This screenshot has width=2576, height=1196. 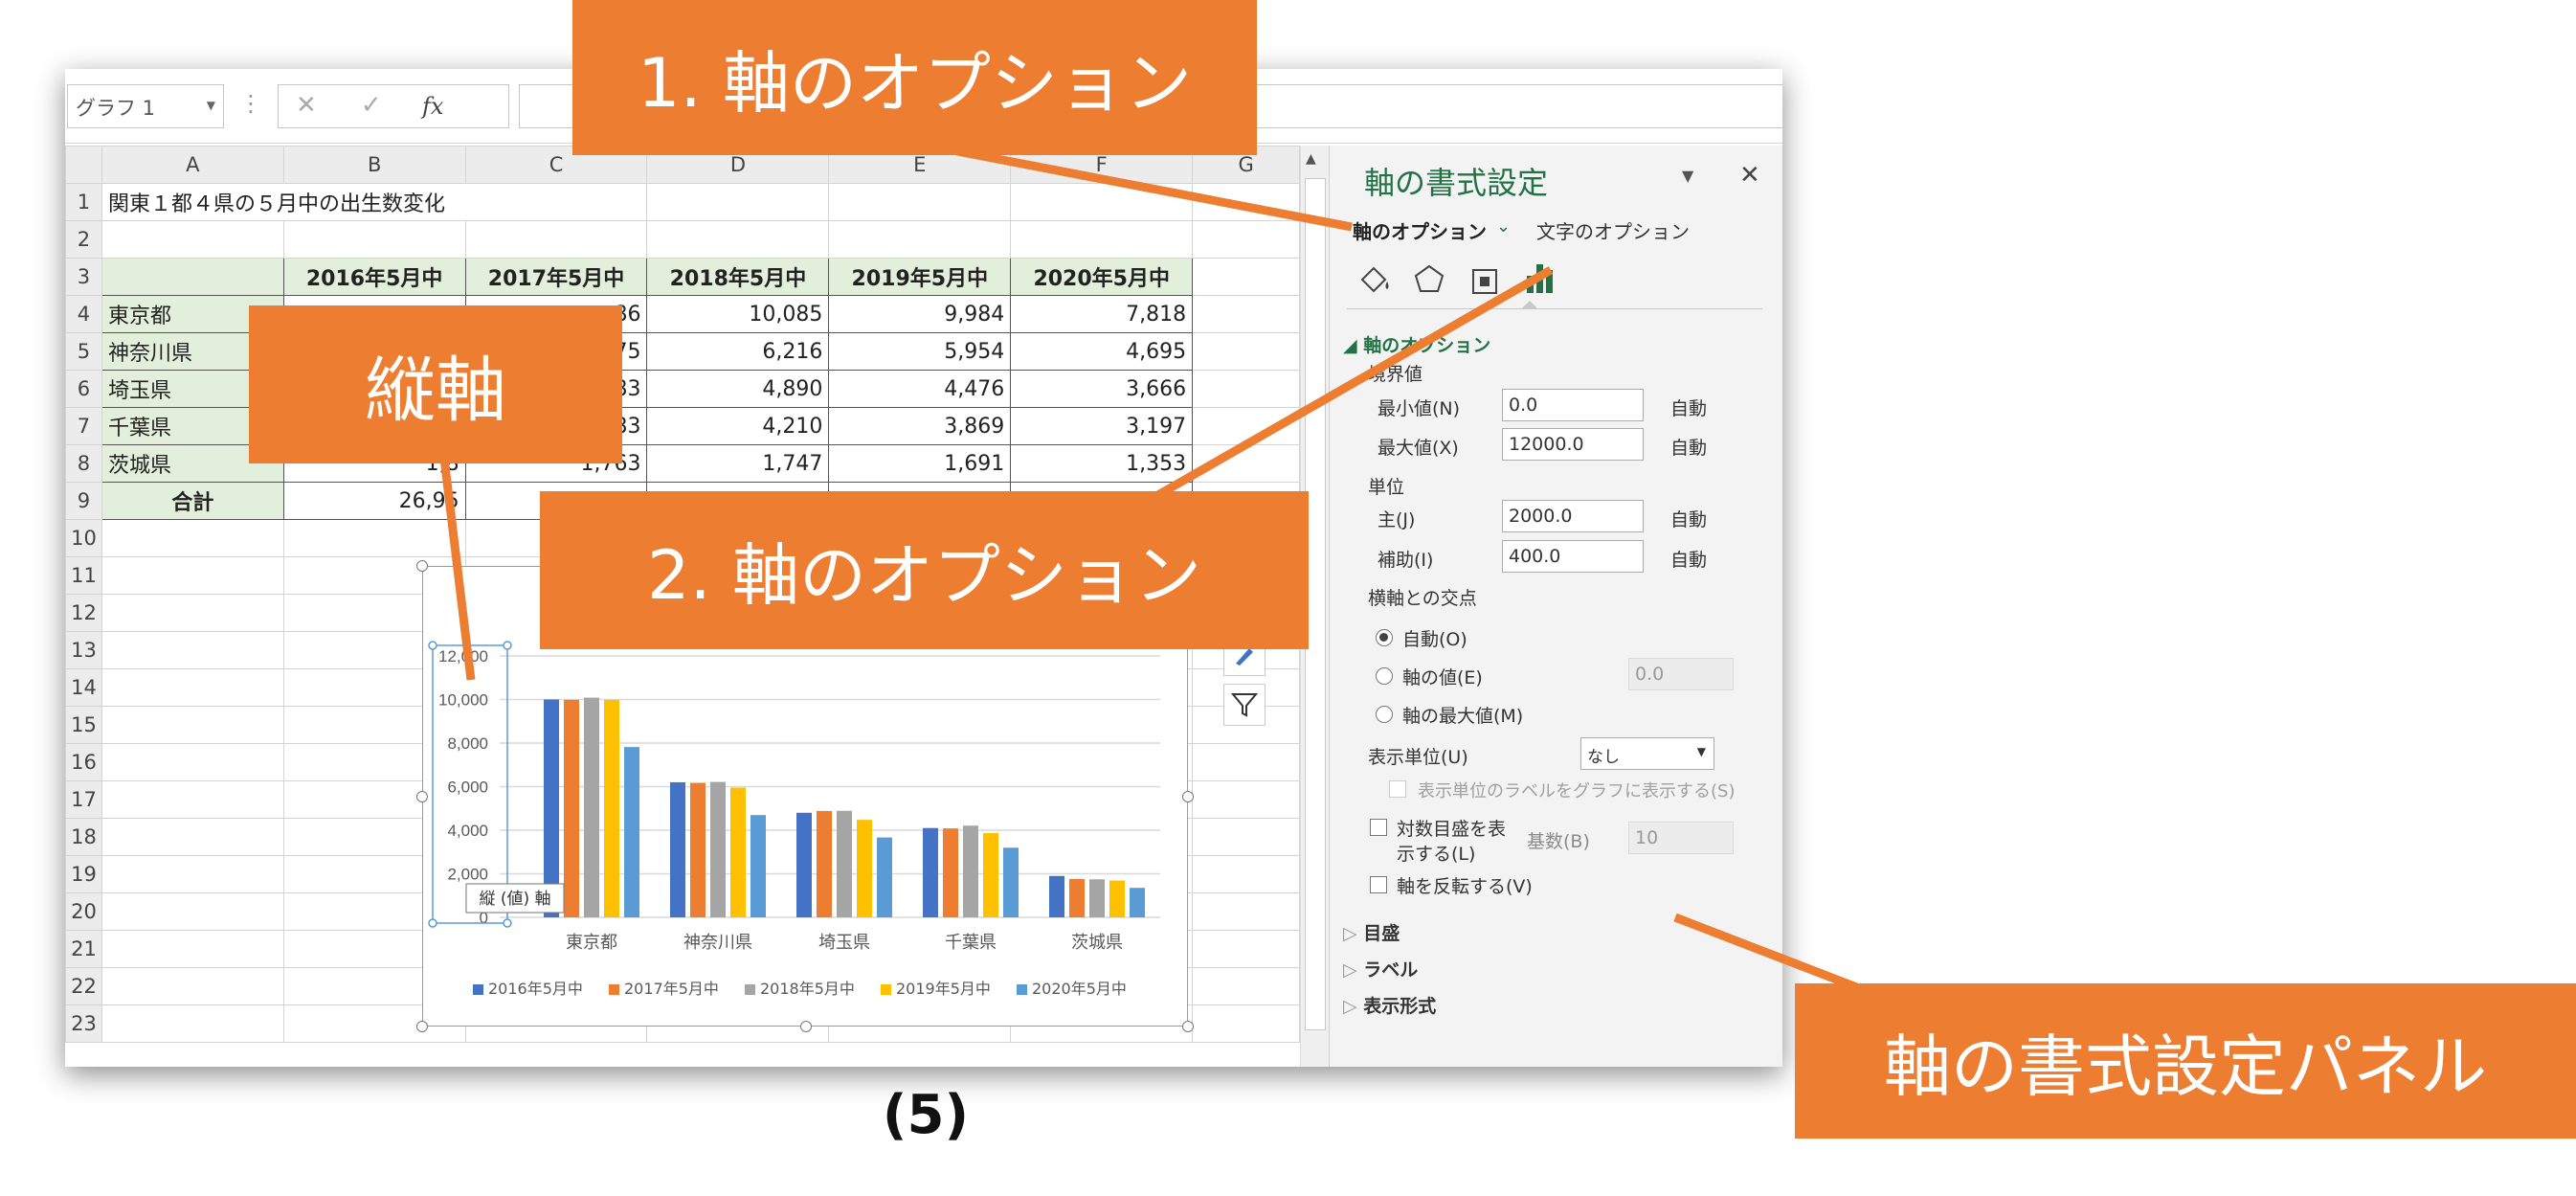 What do you see at coordinates (84, 463) in the screenshot?
I see `row-header: 8` at bounding box center [84, 463].